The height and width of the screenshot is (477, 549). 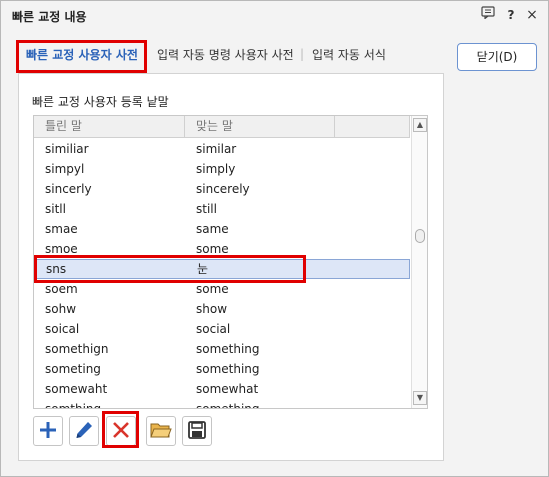 I want to click on column-header-right: 맞는 말, so click(x=260, y=126).